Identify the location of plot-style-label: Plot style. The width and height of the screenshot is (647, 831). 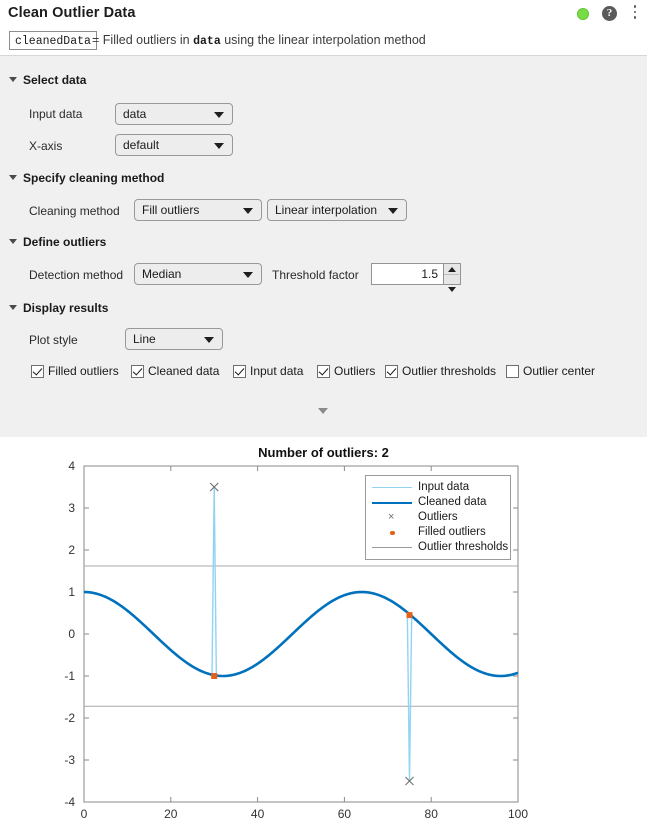
(53, 340).